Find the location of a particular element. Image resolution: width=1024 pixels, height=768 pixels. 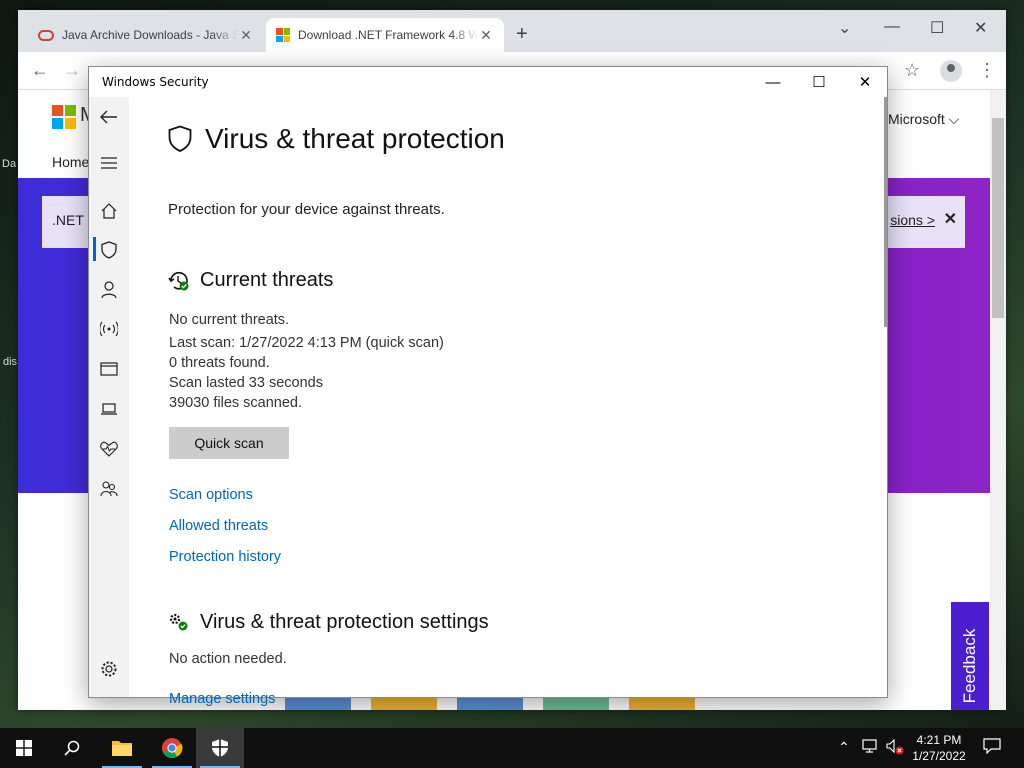

show-hidden-icons-icon: ⌃ is located at coordinates (844, 747).